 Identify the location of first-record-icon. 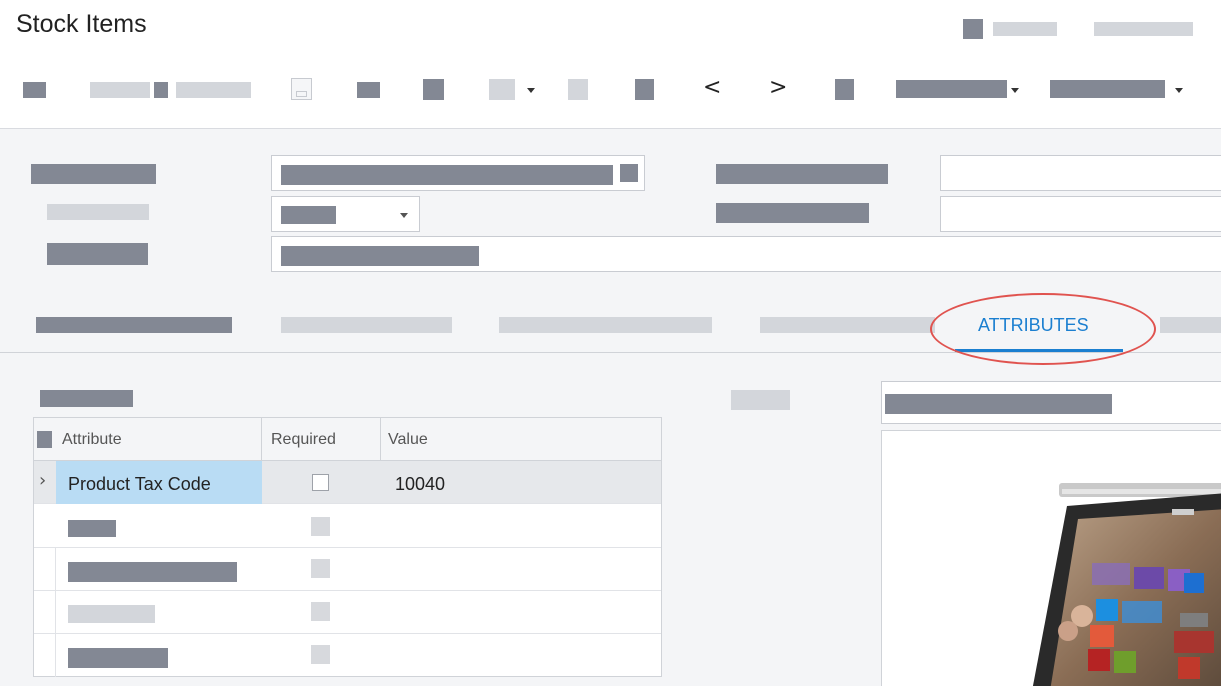
(644, 89).